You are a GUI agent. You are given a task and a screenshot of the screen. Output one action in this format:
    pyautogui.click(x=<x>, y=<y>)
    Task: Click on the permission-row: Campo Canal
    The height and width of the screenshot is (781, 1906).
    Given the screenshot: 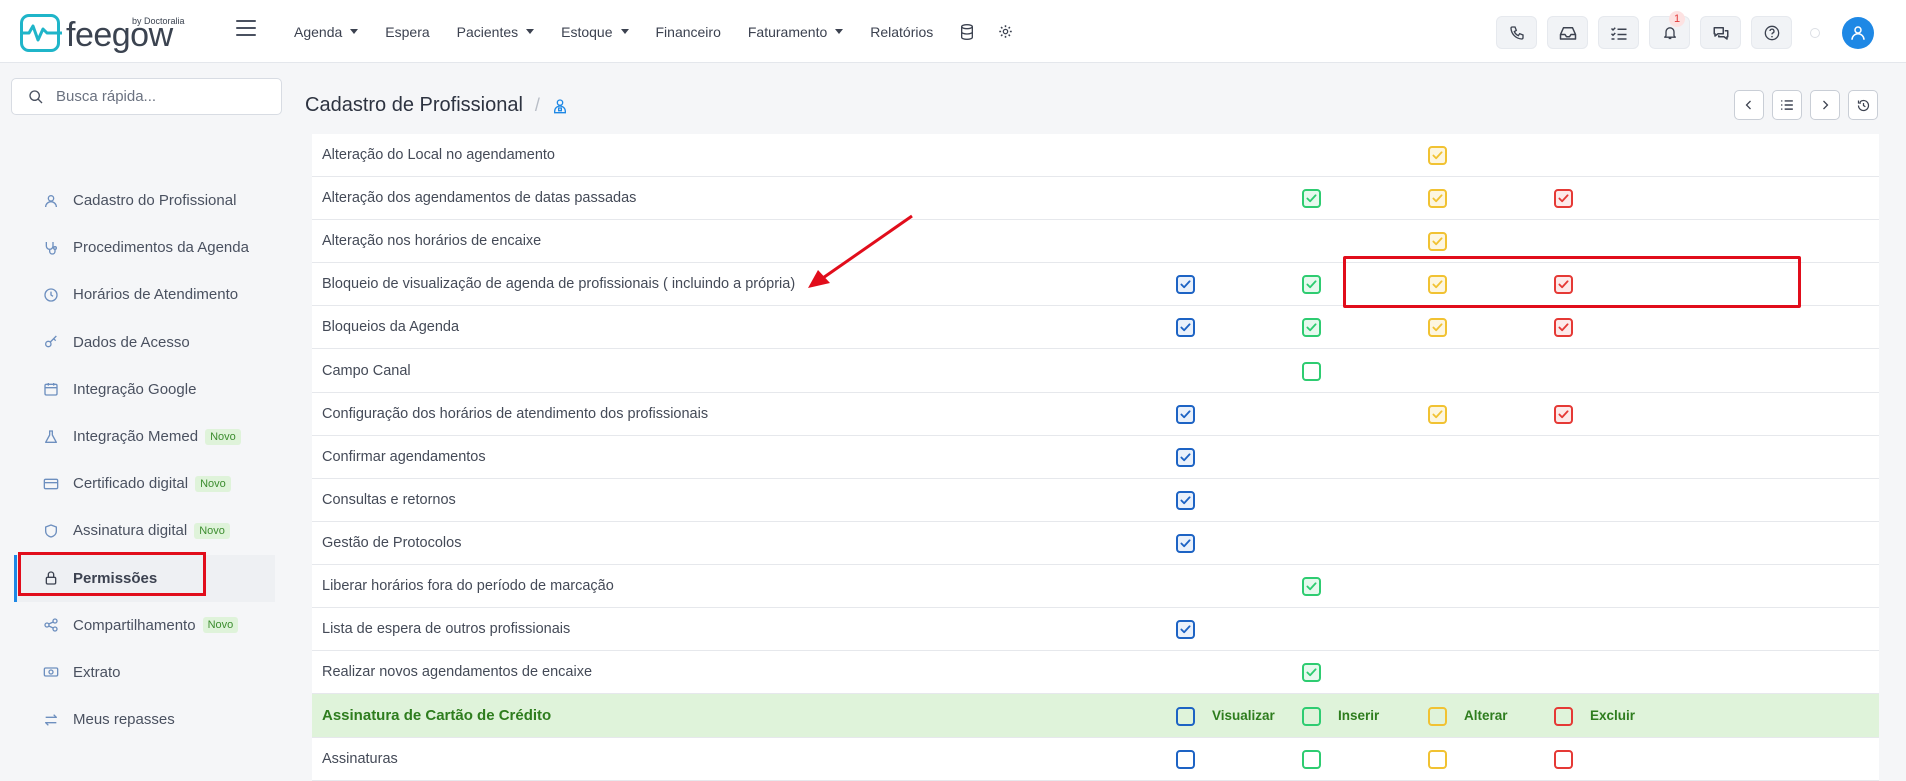 What is the action you would take?
    pyautogui.click(x=1095, y=371)
    